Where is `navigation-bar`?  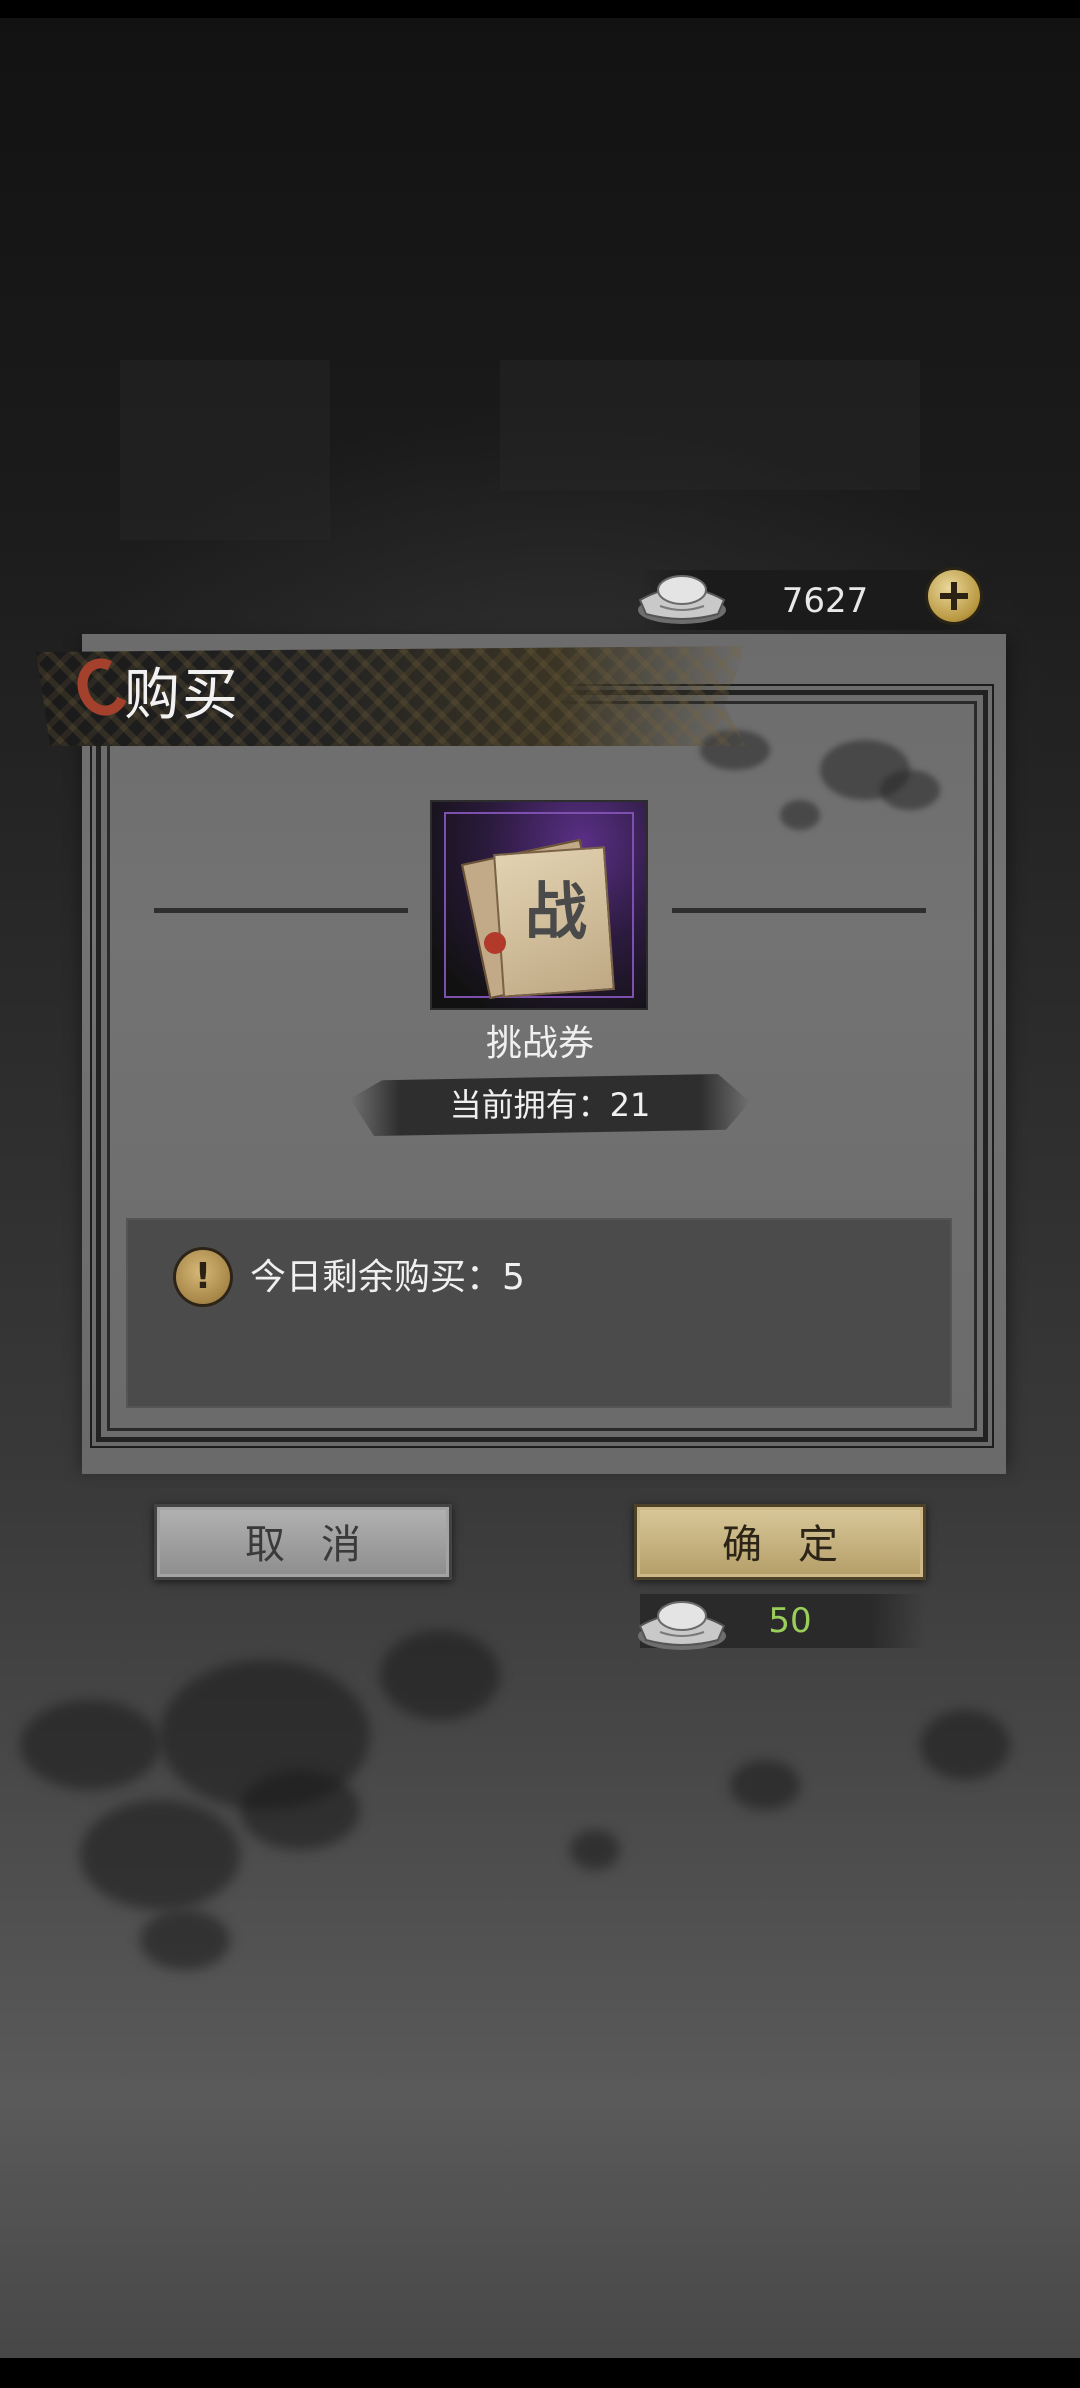 navigation-bar is located at coordinates (540, 2373).